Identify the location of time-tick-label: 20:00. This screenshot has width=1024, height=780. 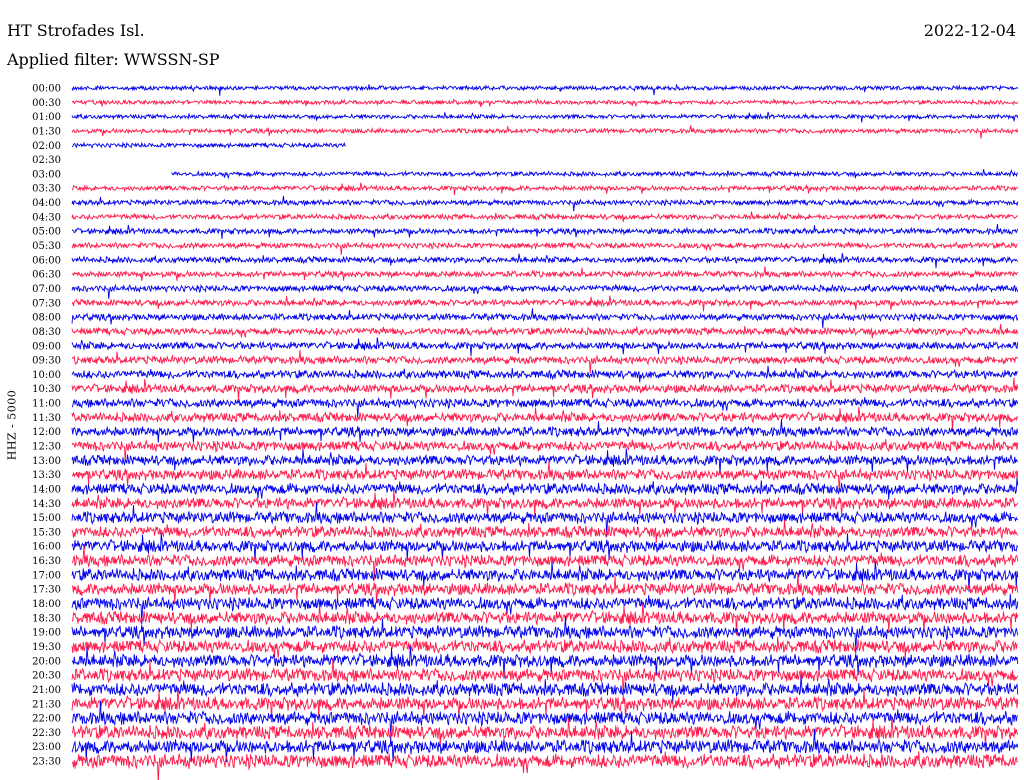
(46, 661).